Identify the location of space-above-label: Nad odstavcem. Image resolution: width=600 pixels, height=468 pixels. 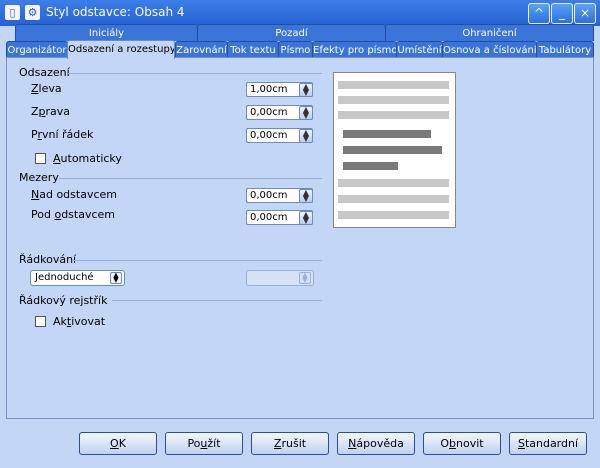
(74, 194).